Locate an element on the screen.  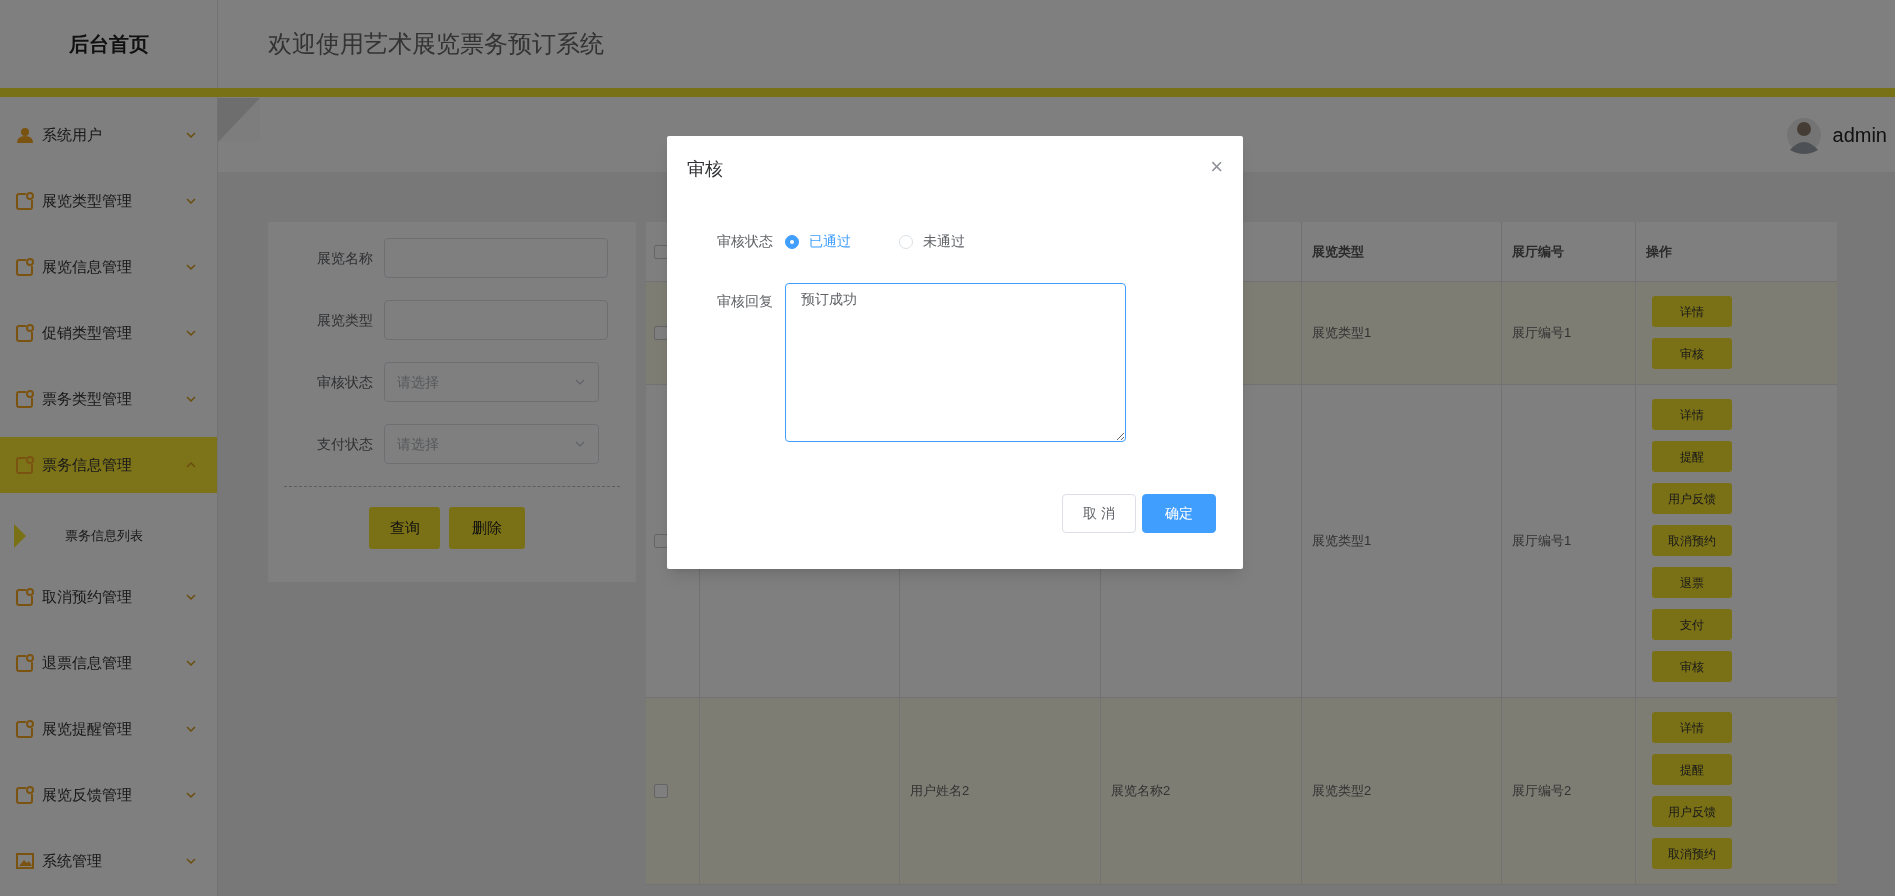
sidebar-item: 展览反馈管理 is located at coordinates (108, 795).